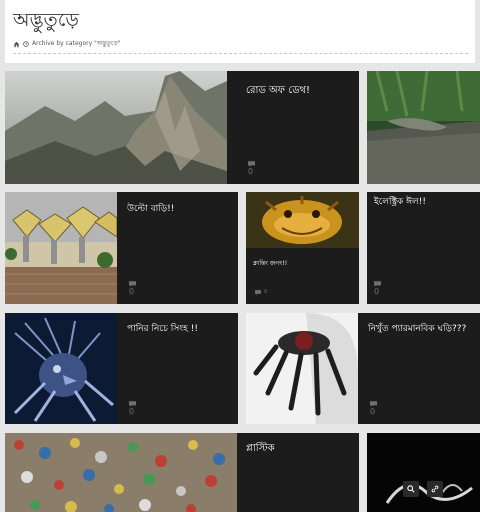  What do you see at coordinates (240, 53) in the screenshot?
I see `header-divider` at bounding box center [240, 53].